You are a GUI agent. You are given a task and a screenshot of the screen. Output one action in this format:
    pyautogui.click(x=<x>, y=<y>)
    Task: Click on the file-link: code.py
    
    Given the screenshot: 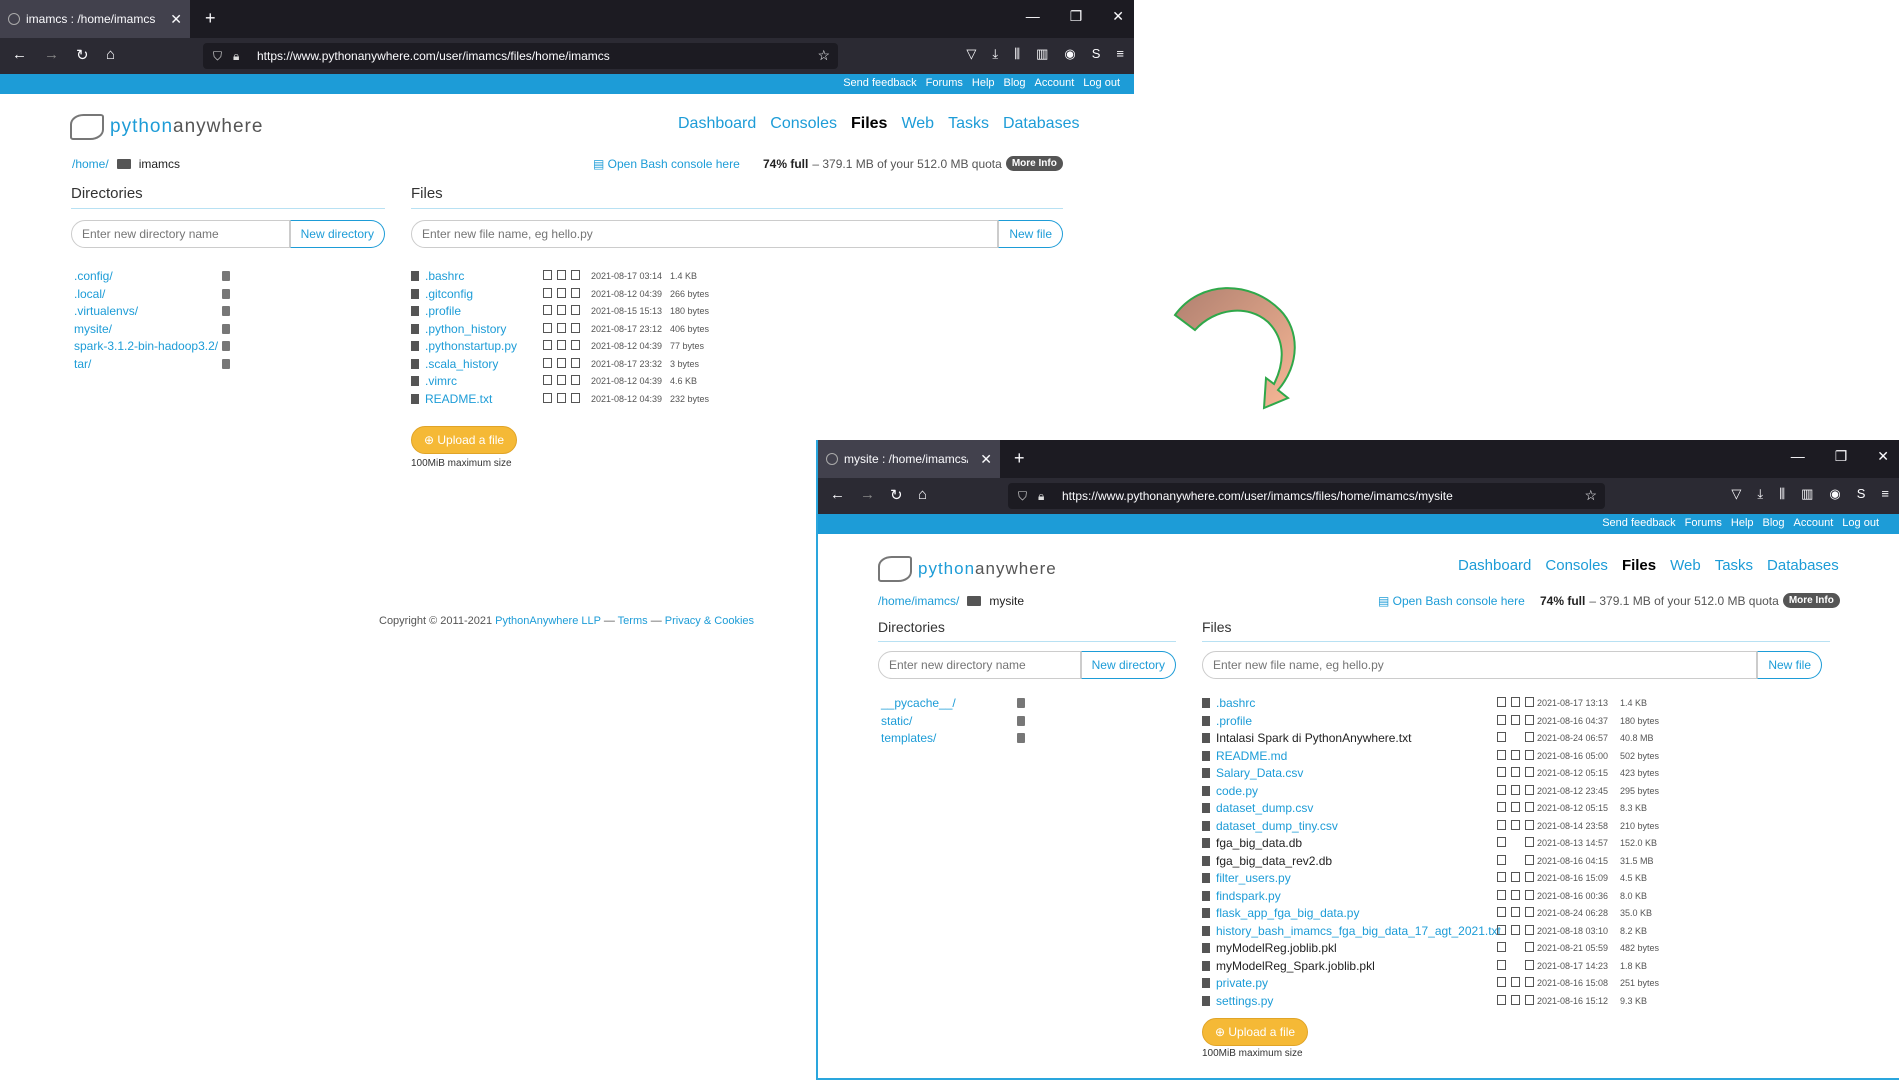 What is the action you would take?
    pyautogui.click(x=1237, y=791)
    